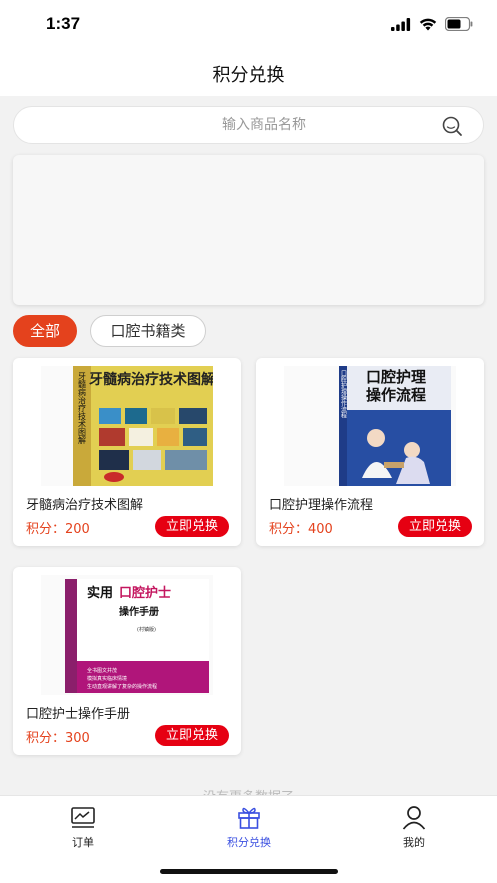  I want to click on book-cover-edition: (村镇版), so click(146, 629).